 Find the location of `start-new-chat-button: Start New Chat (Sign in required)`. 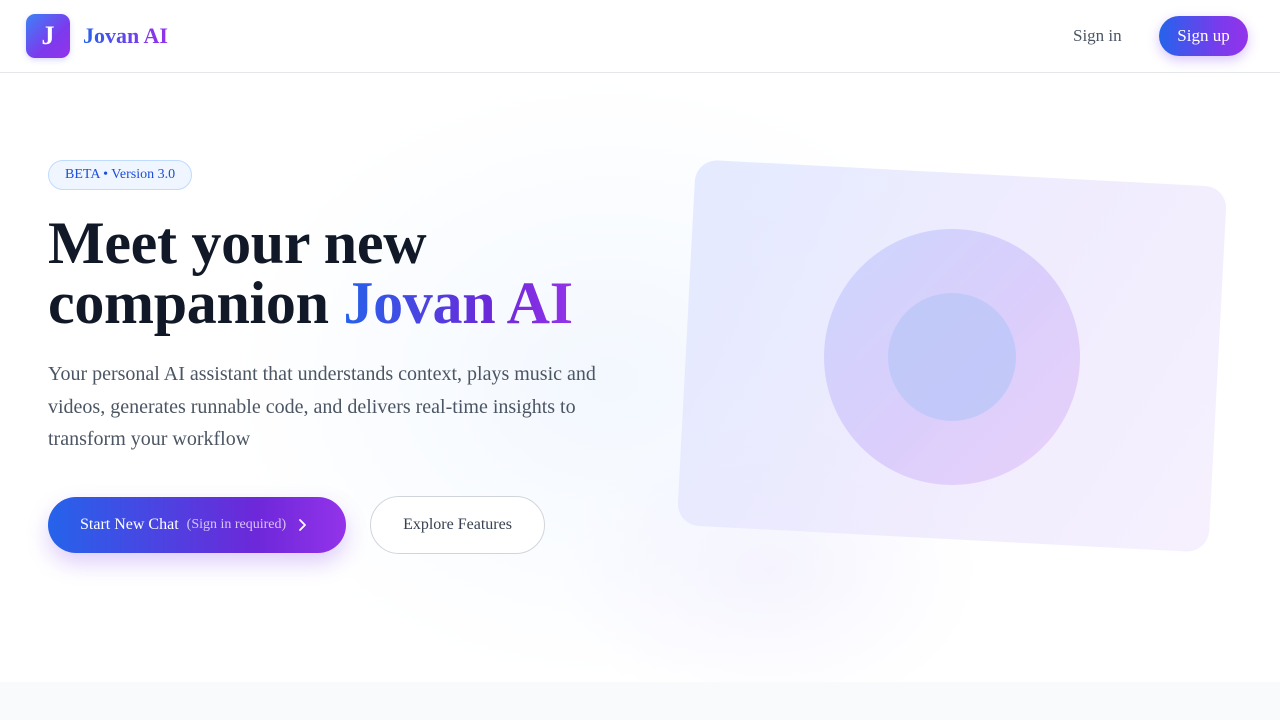

start-new-chat-button: Start New Chat (Sign in required) is located at coordinates (197, 525).